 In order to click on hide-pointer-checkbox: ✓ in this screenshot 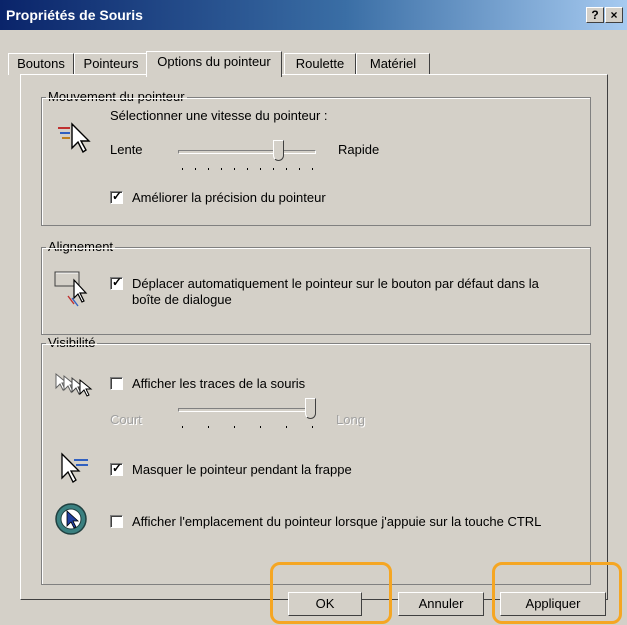, I will do `click(116, 468)`.